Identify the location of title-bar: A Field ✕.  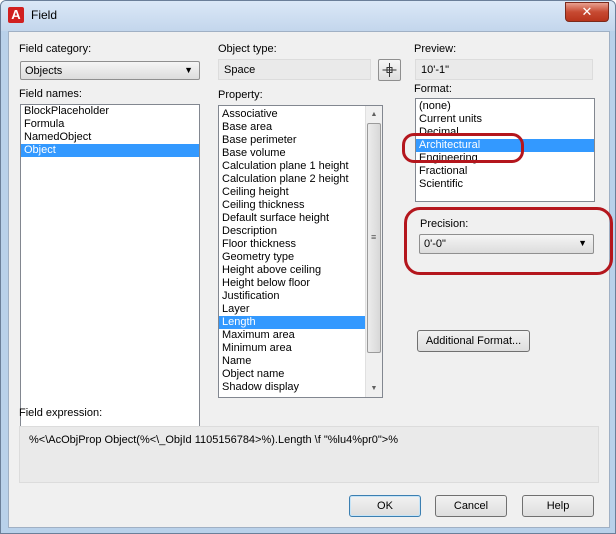
(308, 16).